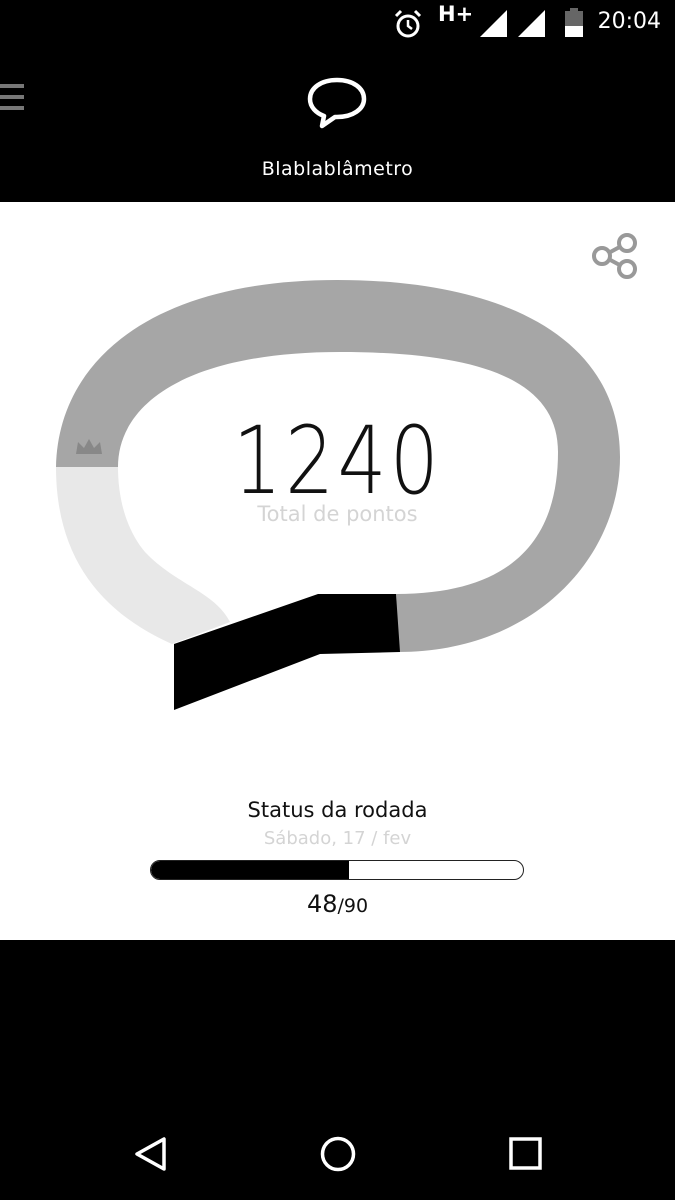 The image size is (675, 1200). Describe the element at coordinates (574, 22) in the screenshot. I see `battery-icon` at that location.